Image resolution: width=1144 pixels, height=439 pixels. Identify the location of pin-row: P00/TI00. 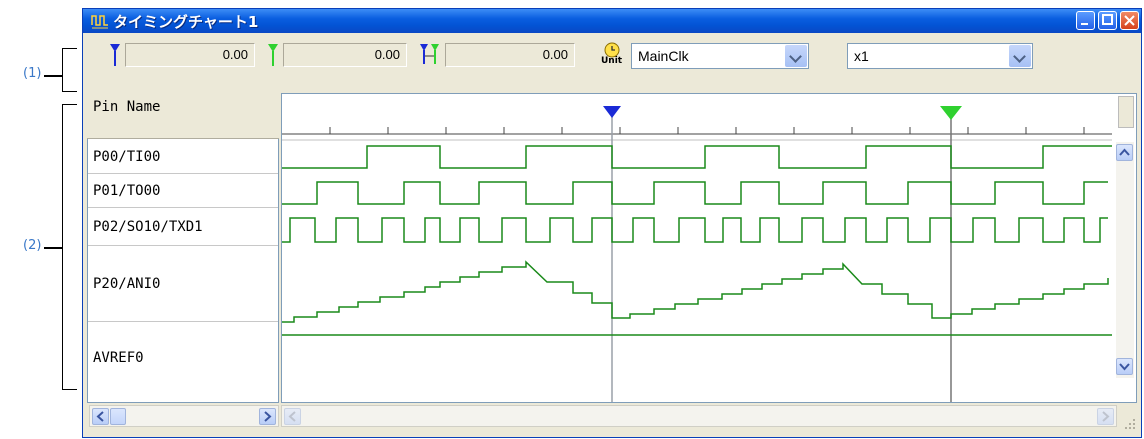
(183, 157).